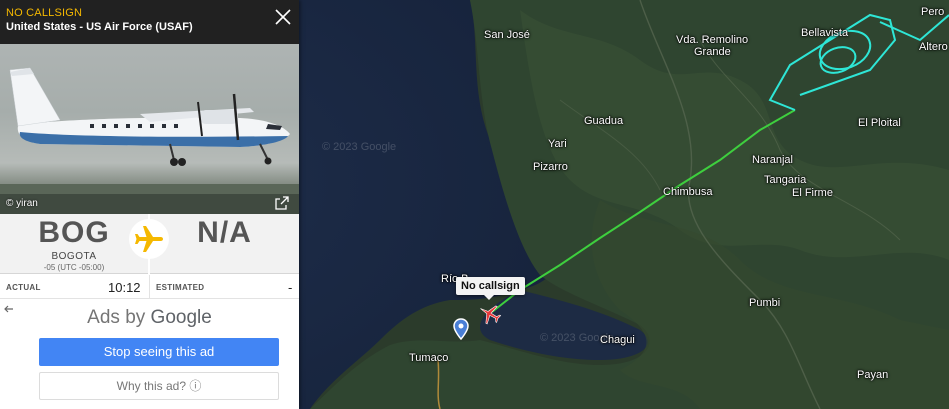 The width and height of the screenshot is (949, 409). Describe the element at coordinates (290, 287) in the screenshot. I see `estimated-time-value: -` at that location.